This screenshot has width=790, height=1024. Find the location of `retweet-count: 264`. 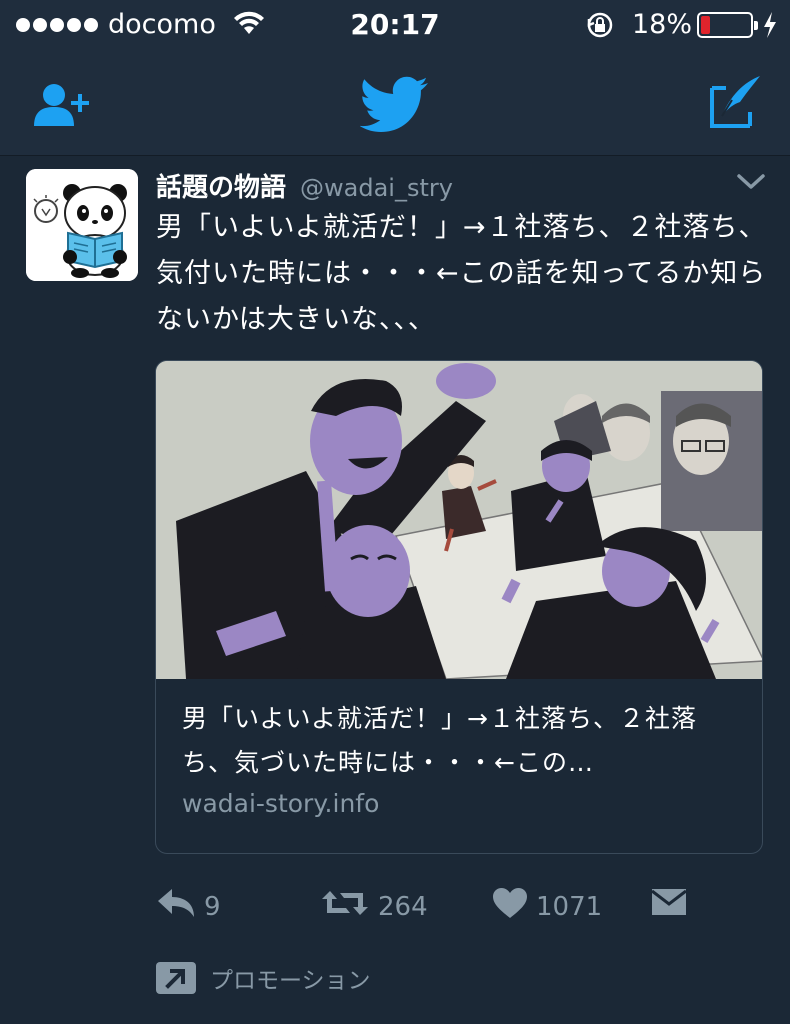

retweet-count: 264 is located at coordinates (403, 906).